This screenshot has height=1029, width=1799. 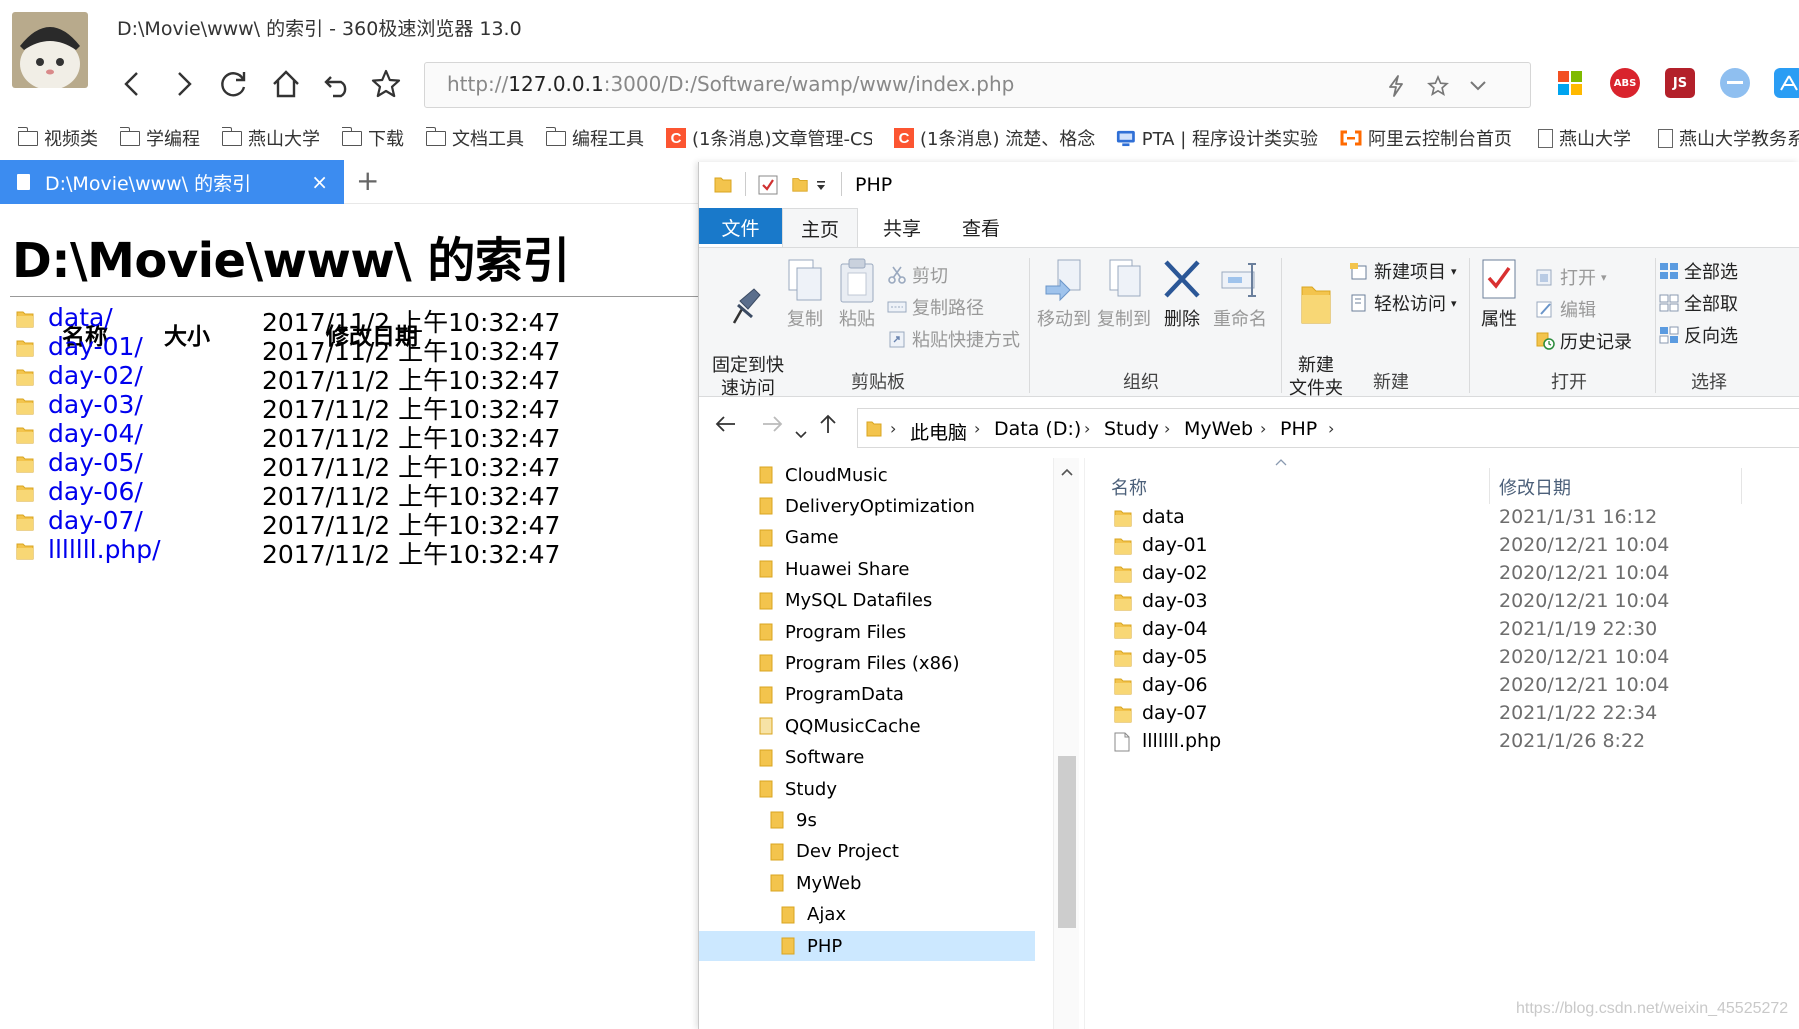 What do you see at coordinates (867, 569) in the screenshot?
I see `tree-item: Huawei Share` at bounding box center [867, 569].